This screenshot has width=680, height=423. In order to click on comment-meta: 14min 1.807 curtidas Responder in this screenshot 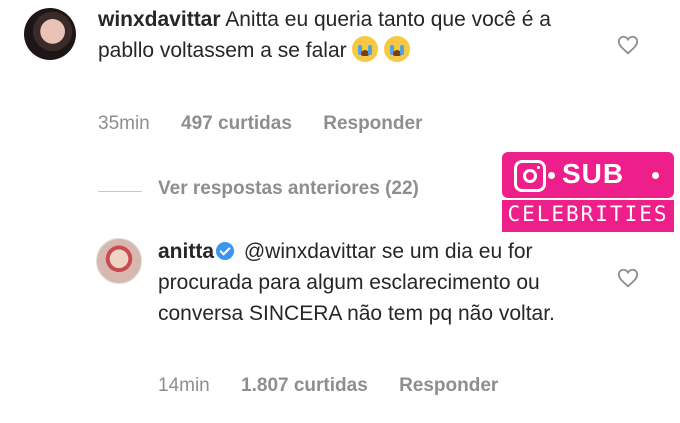, I will do `click(341, 386)`.